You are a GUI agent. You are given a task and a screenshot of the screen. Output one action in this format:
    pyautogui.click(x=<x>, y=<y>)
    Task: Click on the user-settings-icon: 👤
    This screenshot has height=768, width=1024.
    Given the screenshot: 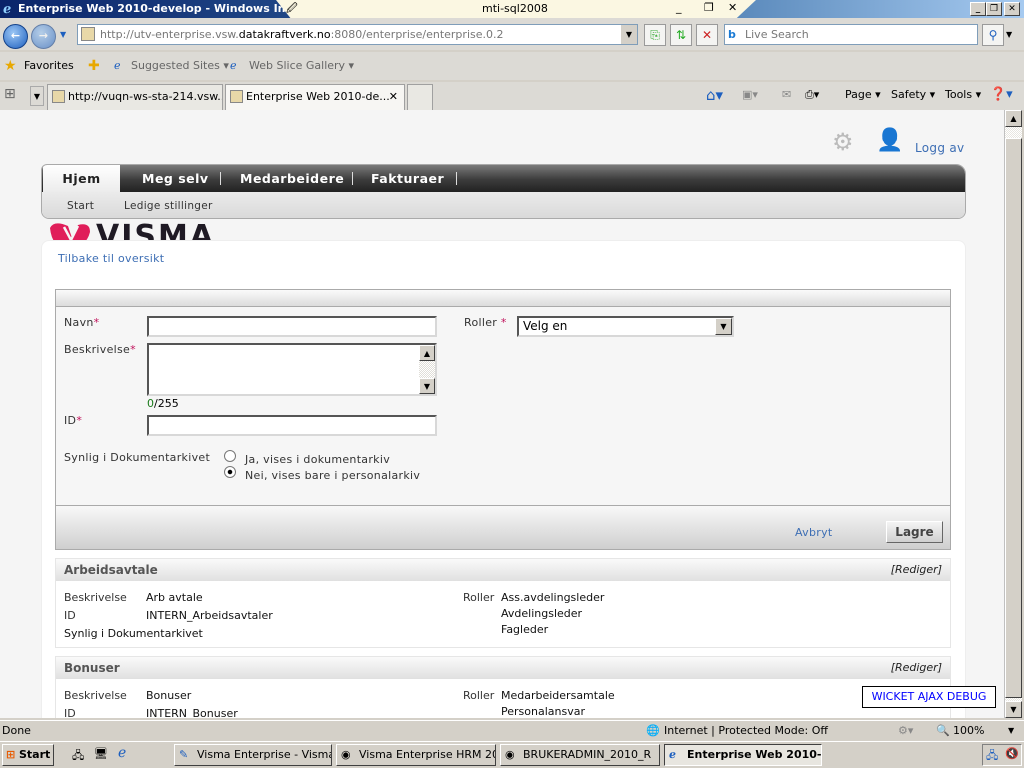 What is the action you would take?
    pyautogui.click(x=889, y=140)
    